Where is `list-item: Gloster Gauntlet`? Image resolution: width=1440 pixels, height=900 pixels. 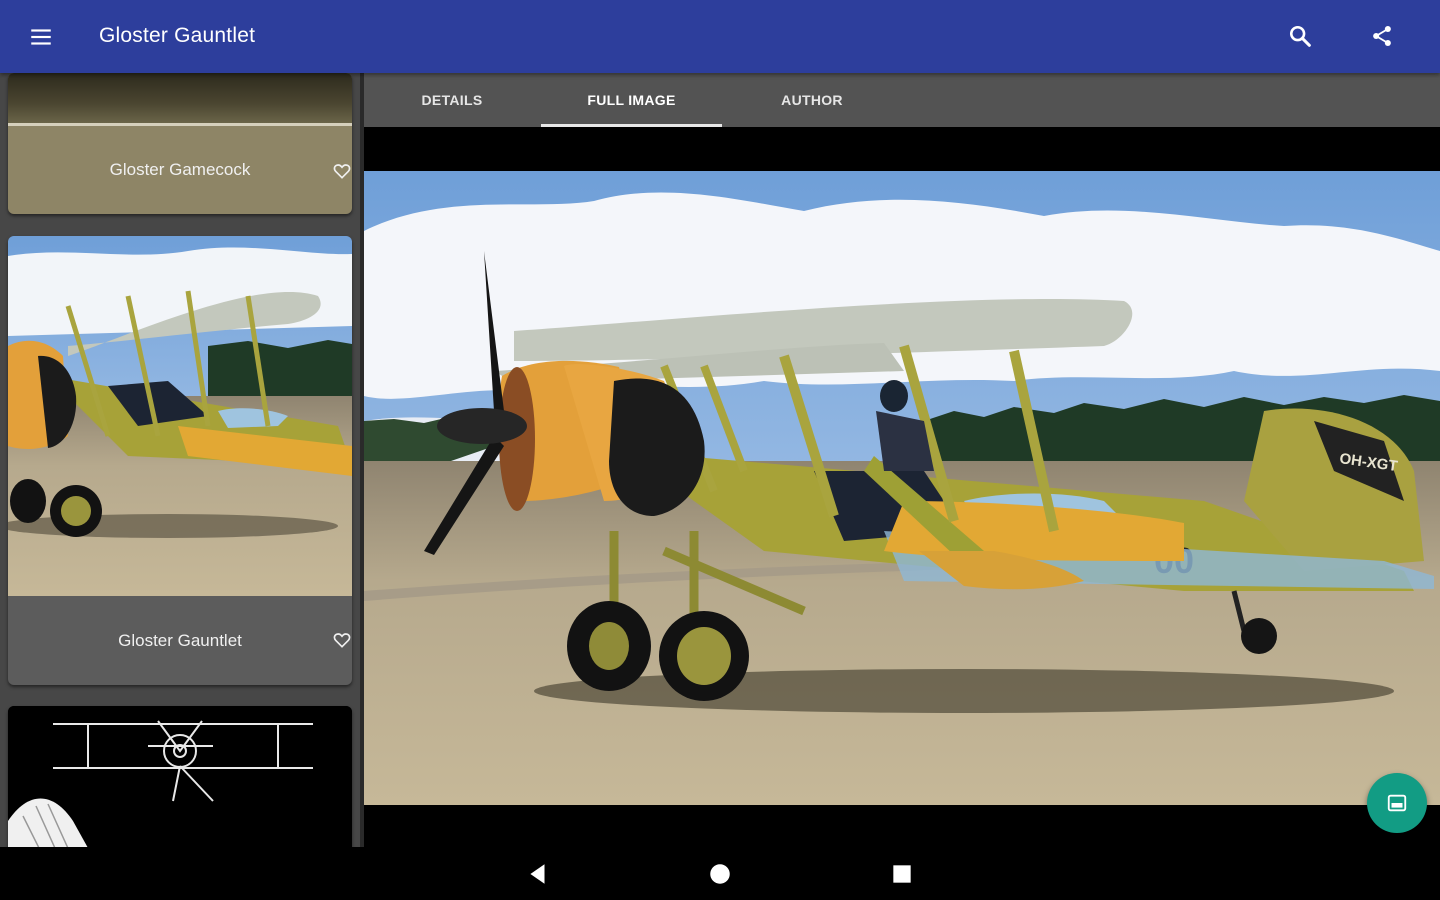 list-item: Gloster Gauntlet is located at coordinates (180, 460).